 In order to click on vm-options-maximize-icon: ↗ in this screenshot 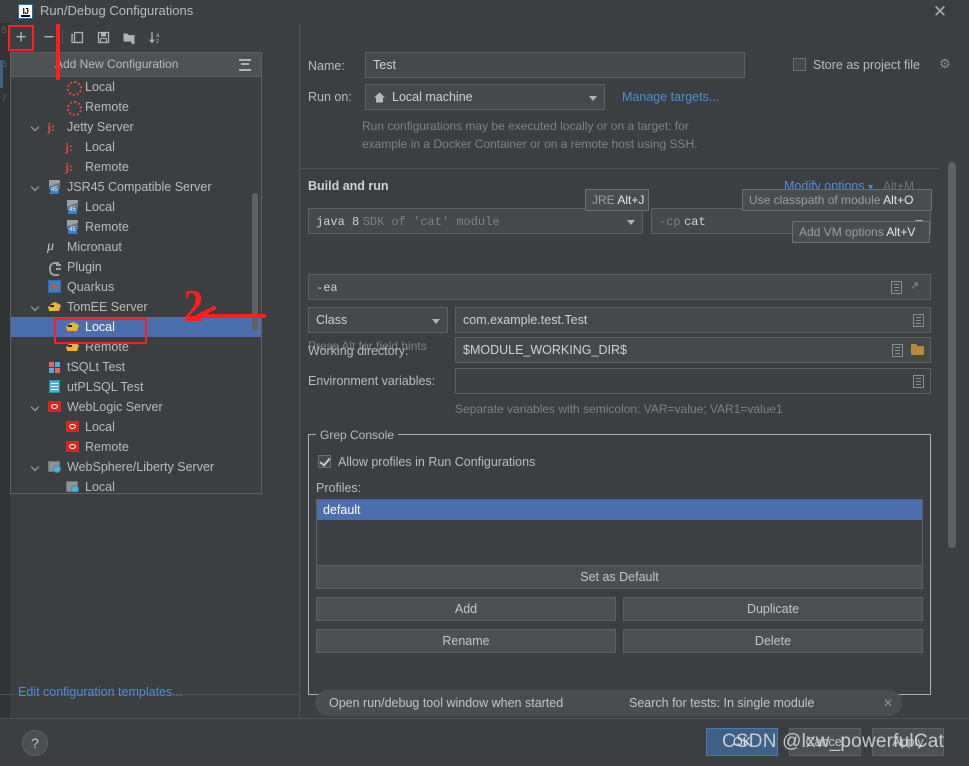, I will do `click(916, 286)`.